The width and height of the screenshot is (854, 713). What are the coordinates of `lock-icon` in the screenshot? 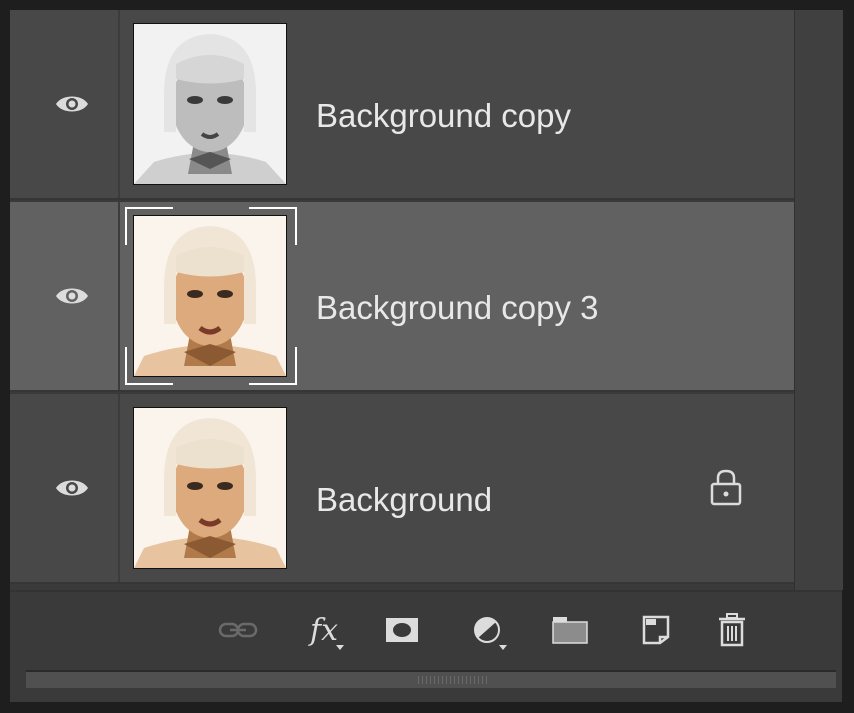 It's located at (726, 487).